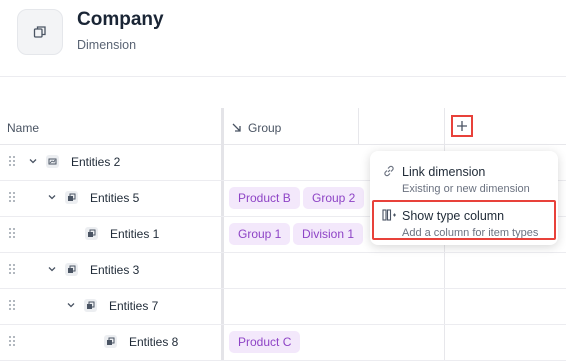  Describe the element at coordinates (283, 270) in the screenshot. I see `table-row: Entities 3` at that location.